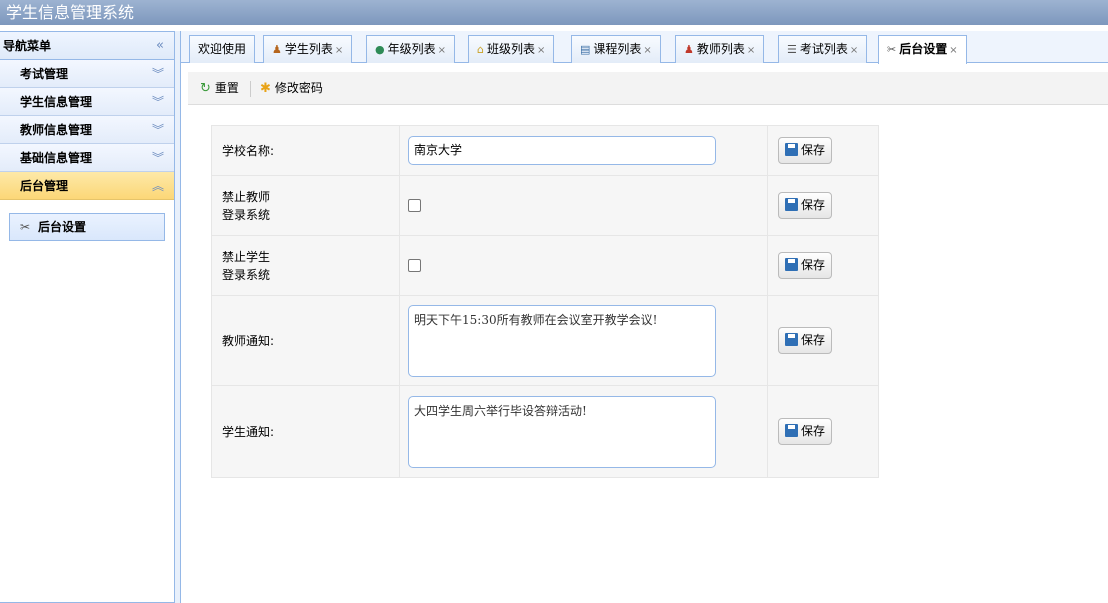 The image size is (1108, 603). What do you see at coordinates (87, 46) in the screenshot?
I see `sidebar-header: 导航菜单 «` at bounding box center [87, 46].